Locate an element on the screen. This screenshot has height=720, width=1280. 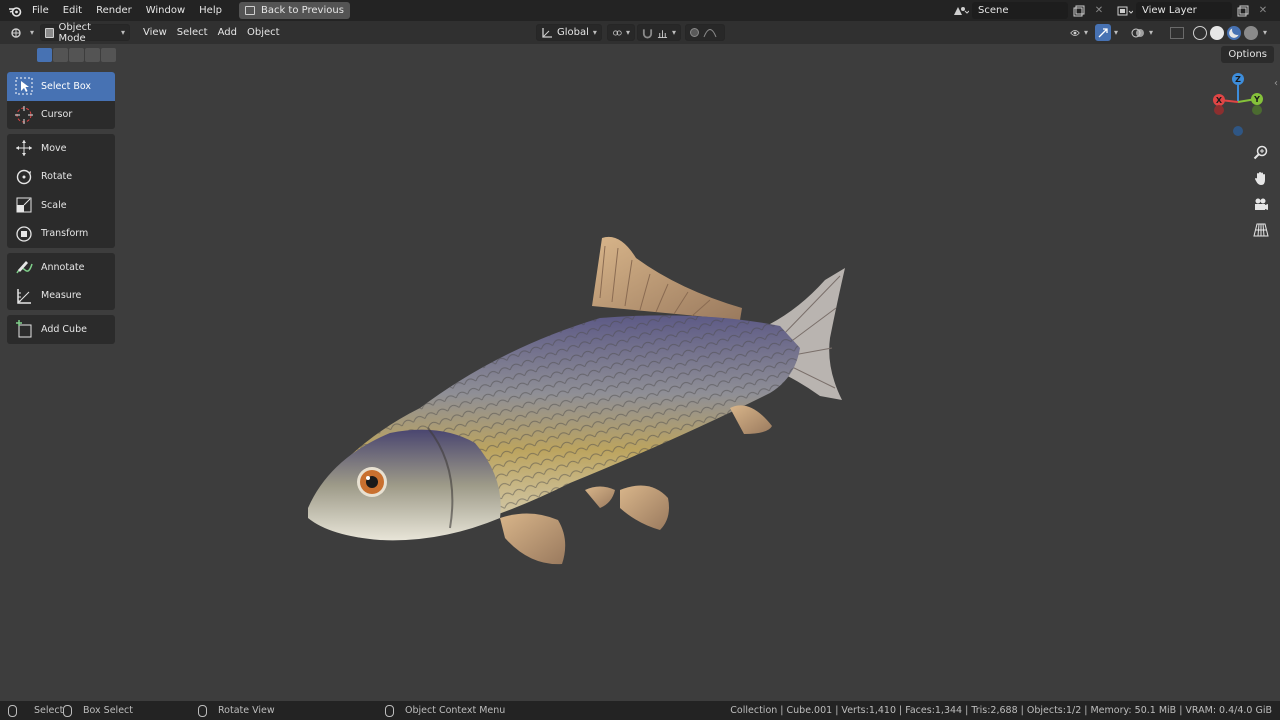
tool-label: Cursor is located at coordinates (57, 115).